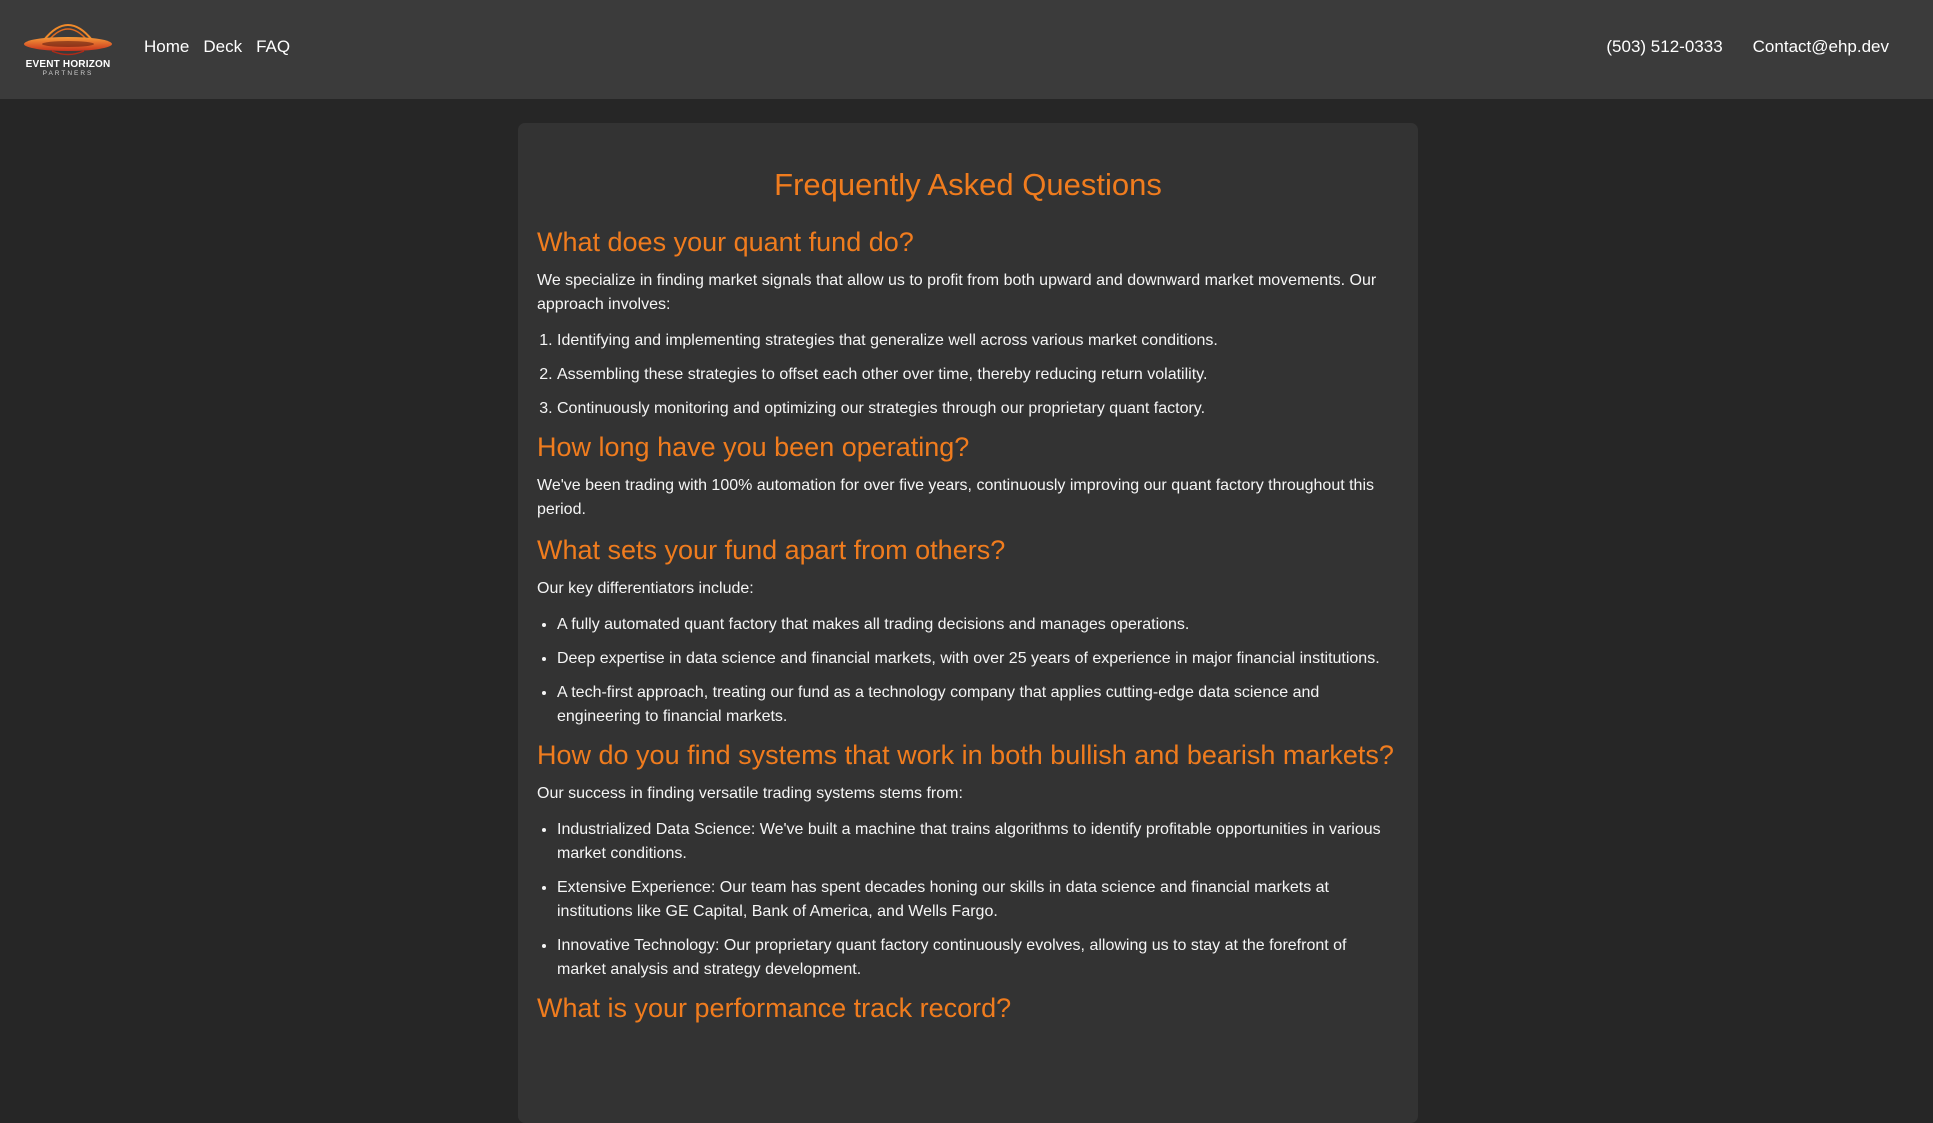 The height and width of the screenshot is (1123, 1933). What do you see at coordinates (771, 550) in the screenshot?
I see `faq-question: What sets your fund apart from others?` at bounding box center [771, 550].